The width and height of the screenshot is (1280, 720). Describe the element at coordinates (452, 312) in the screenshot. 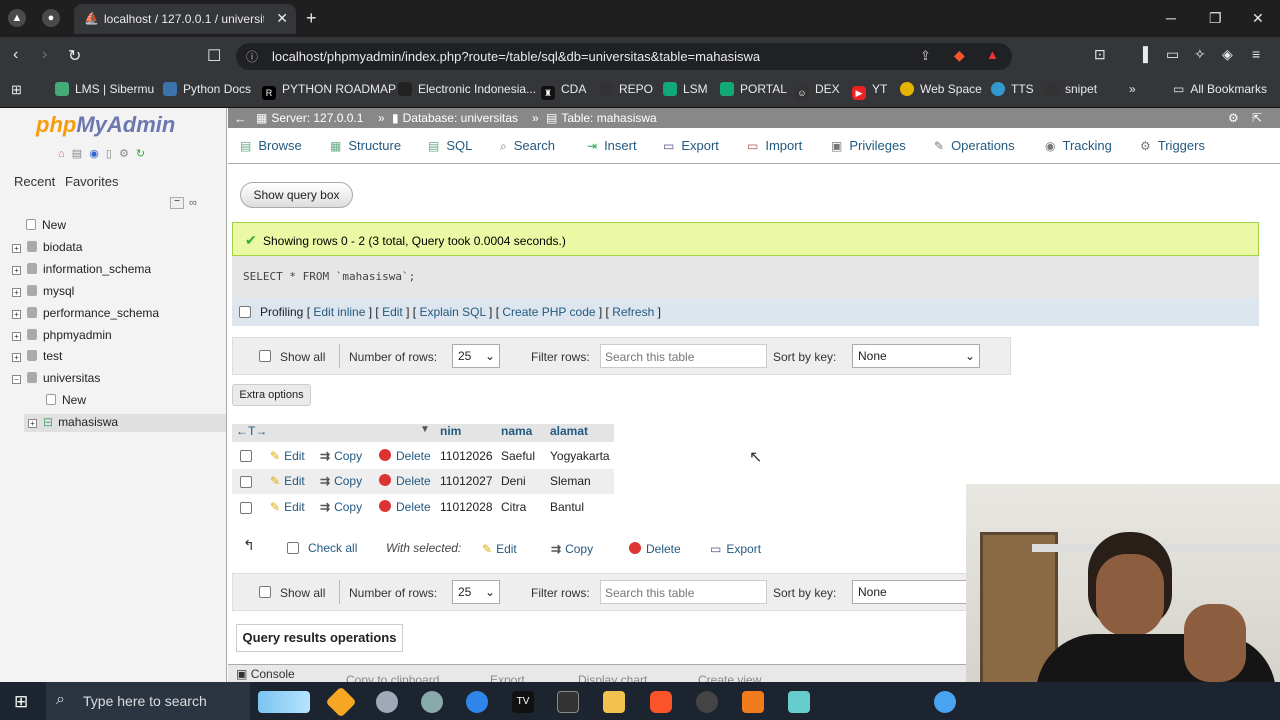

I see `explain-sql-link: Explain SQL` at that location.